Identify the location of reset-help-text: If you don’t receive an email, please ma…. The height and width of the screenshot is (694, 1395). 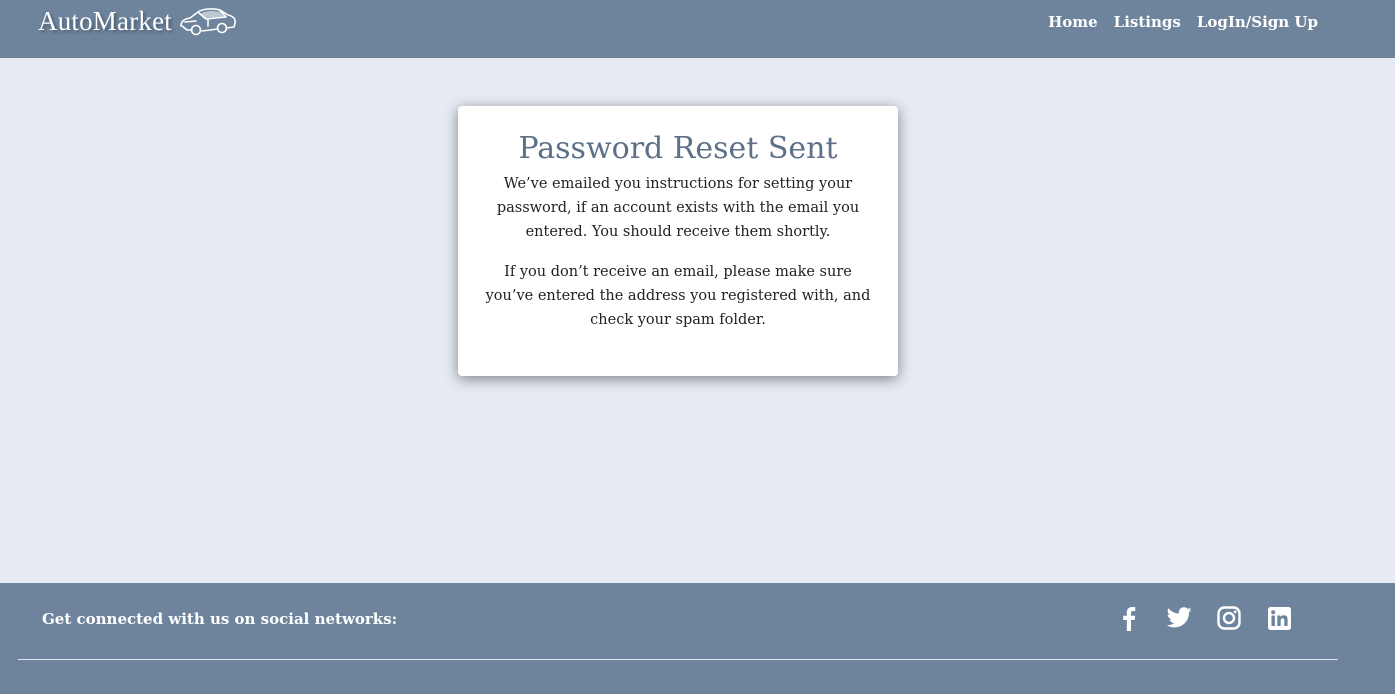
(678, 296).